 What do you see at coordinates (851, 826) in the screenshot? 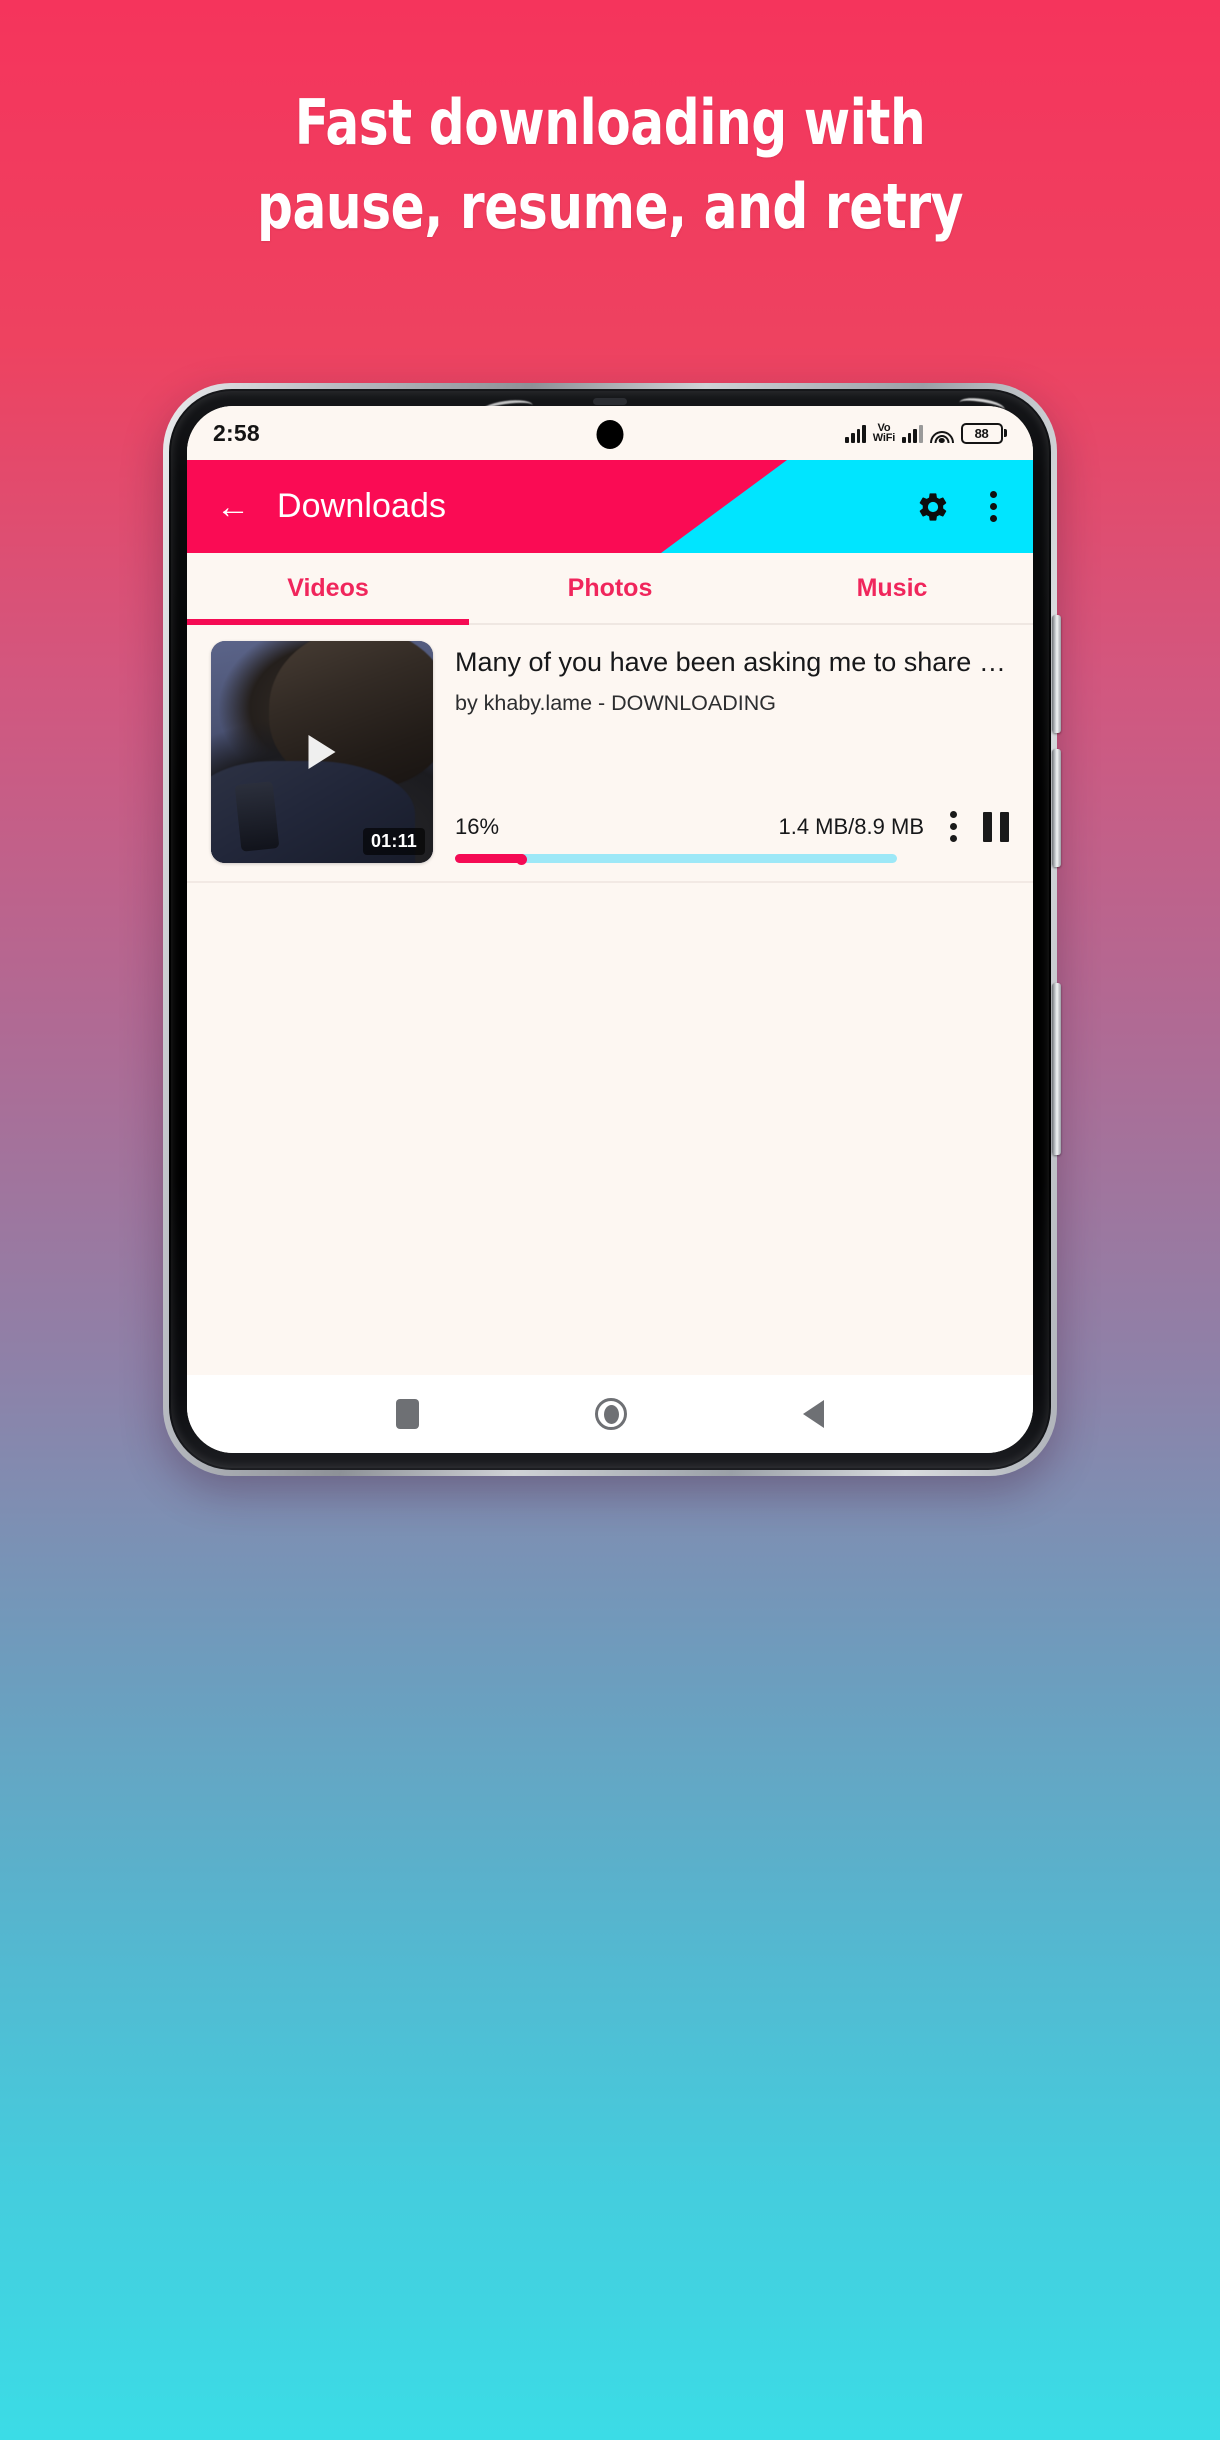
I see `download-size-label: 1.4 MB/8.9 MB` at bounding box center [851, 826].